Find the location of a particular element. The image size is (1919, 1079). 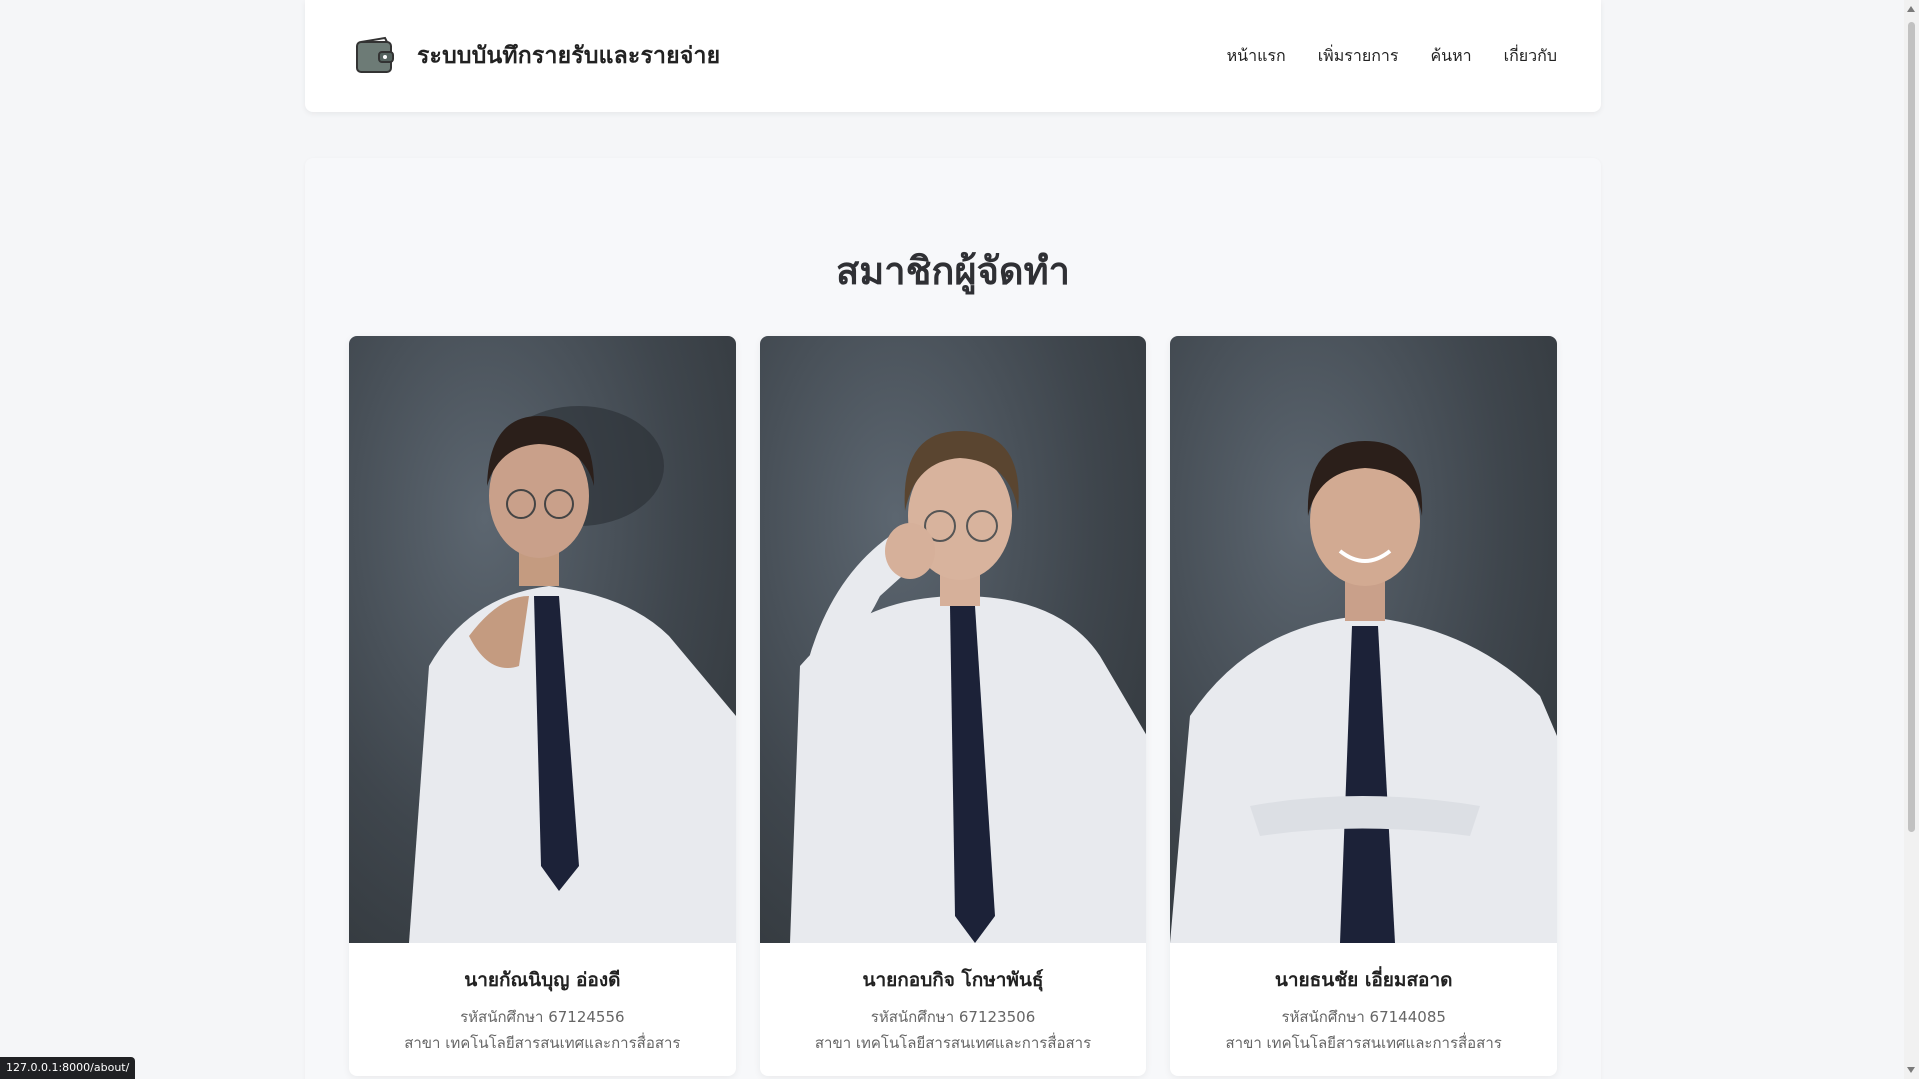

scroll-up-icon is located at coordinates (1911, 9).